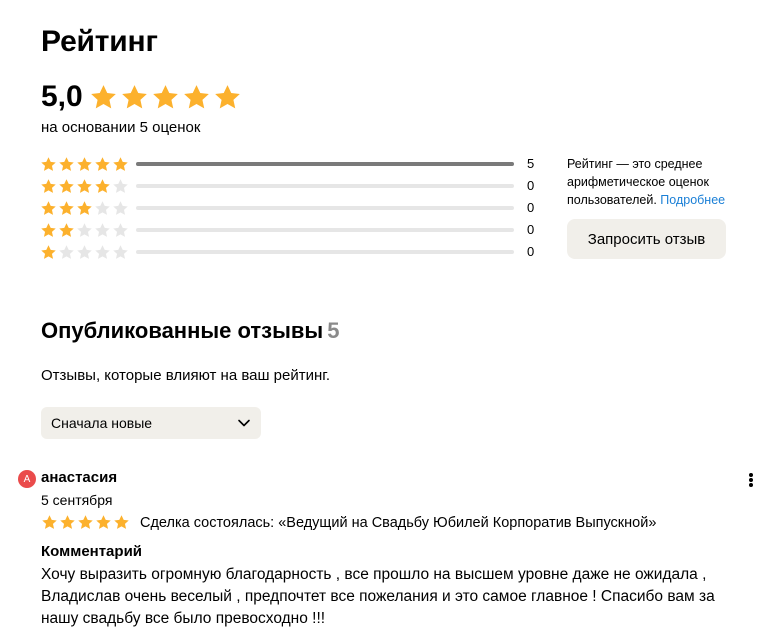 Image resolution: width=766 pixels, height=639 pixels. Describe the element at coordinates (99, 41) in the screenshot. I see `page-title: Рейтинг` at that location.